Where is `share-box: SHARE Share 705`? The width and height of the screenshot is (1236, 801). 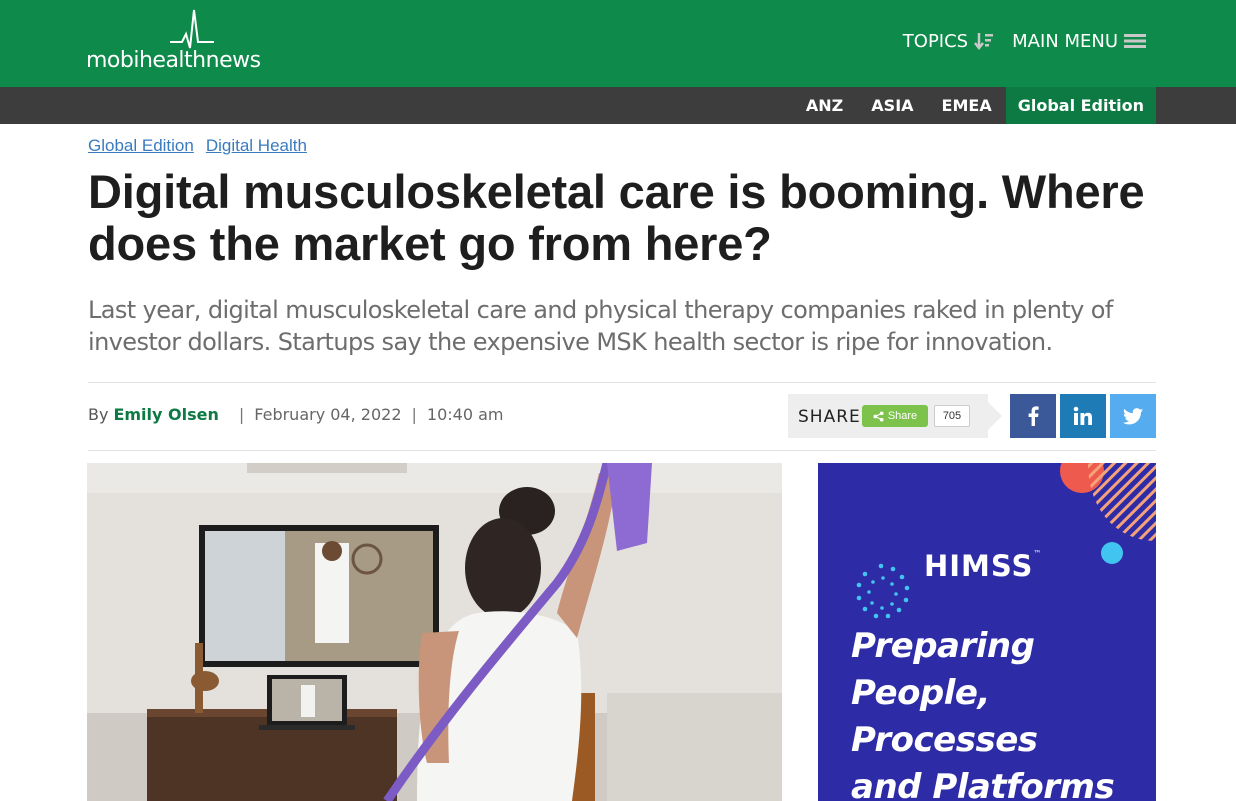 share-box: SHARE Share 705 is located at coordinates (895, 416).